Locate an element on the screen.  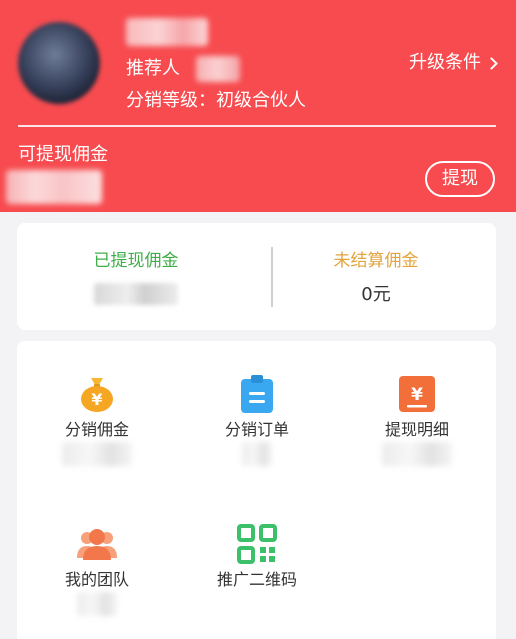
referrer-label: 推荐人 is located at coordinates (153, 68).